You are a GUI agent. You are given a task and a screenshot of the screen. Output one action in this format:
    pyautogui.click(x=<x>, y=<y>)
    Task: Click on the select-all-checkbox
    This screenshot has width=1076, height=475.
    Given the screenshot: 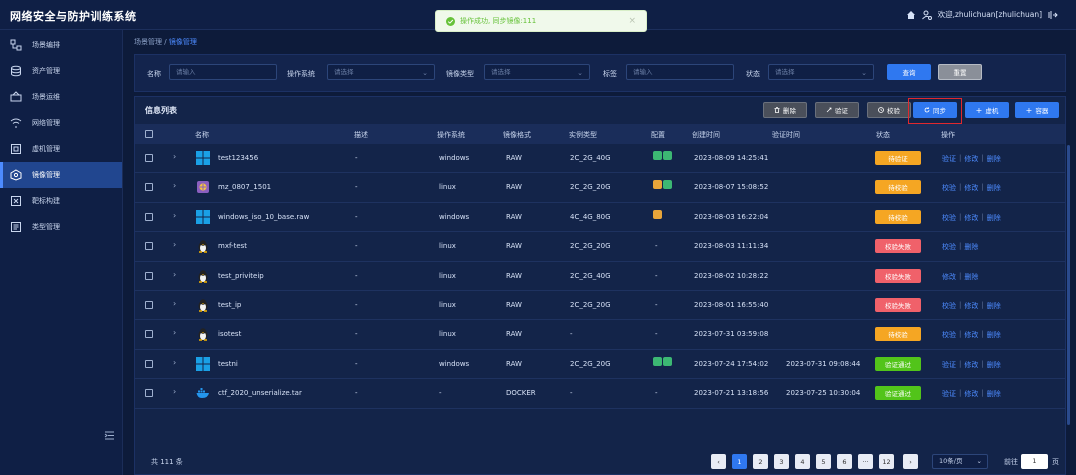 What is the action you would take?
    pyautogui.click(x=149, y=134)
    